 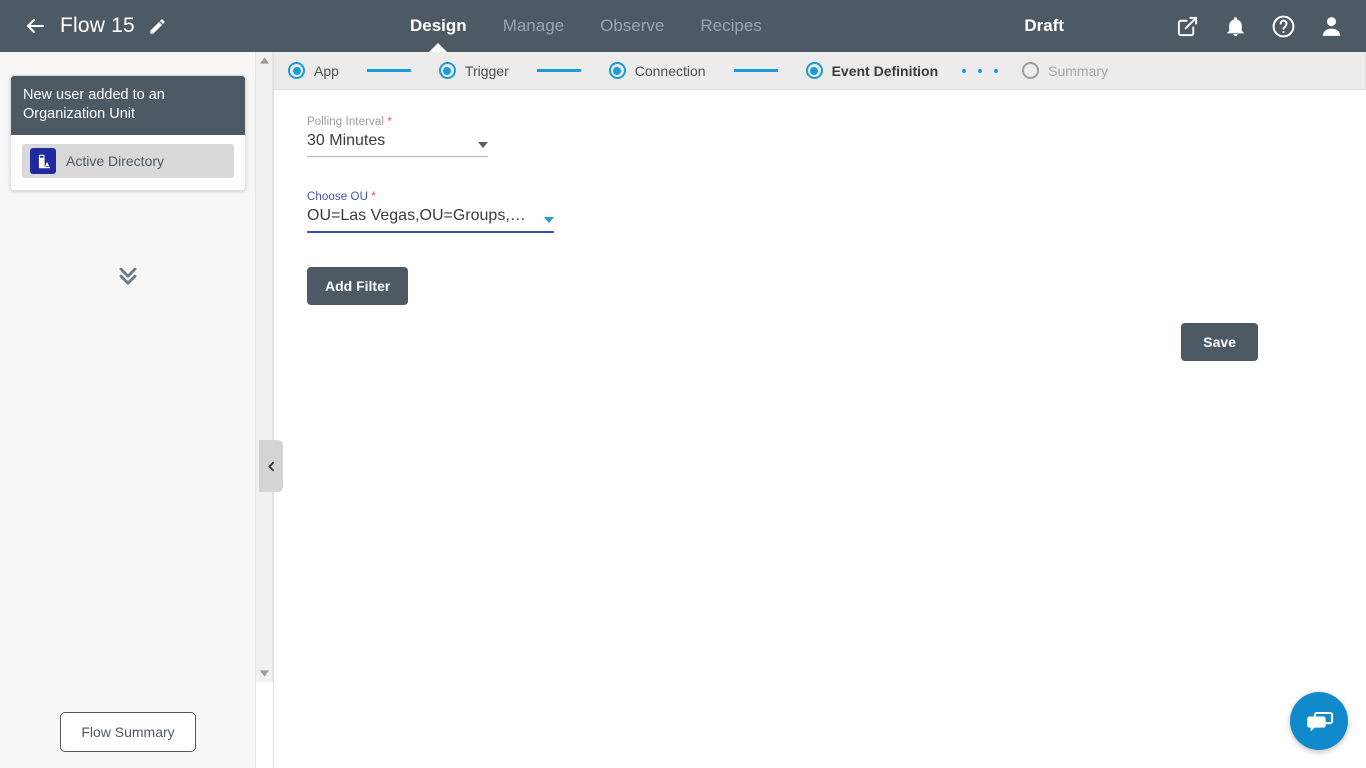 What do you see at coordinates (670, 70) in the screenshot?
I see `step-label: Connection` at bounding box center [670, 70].